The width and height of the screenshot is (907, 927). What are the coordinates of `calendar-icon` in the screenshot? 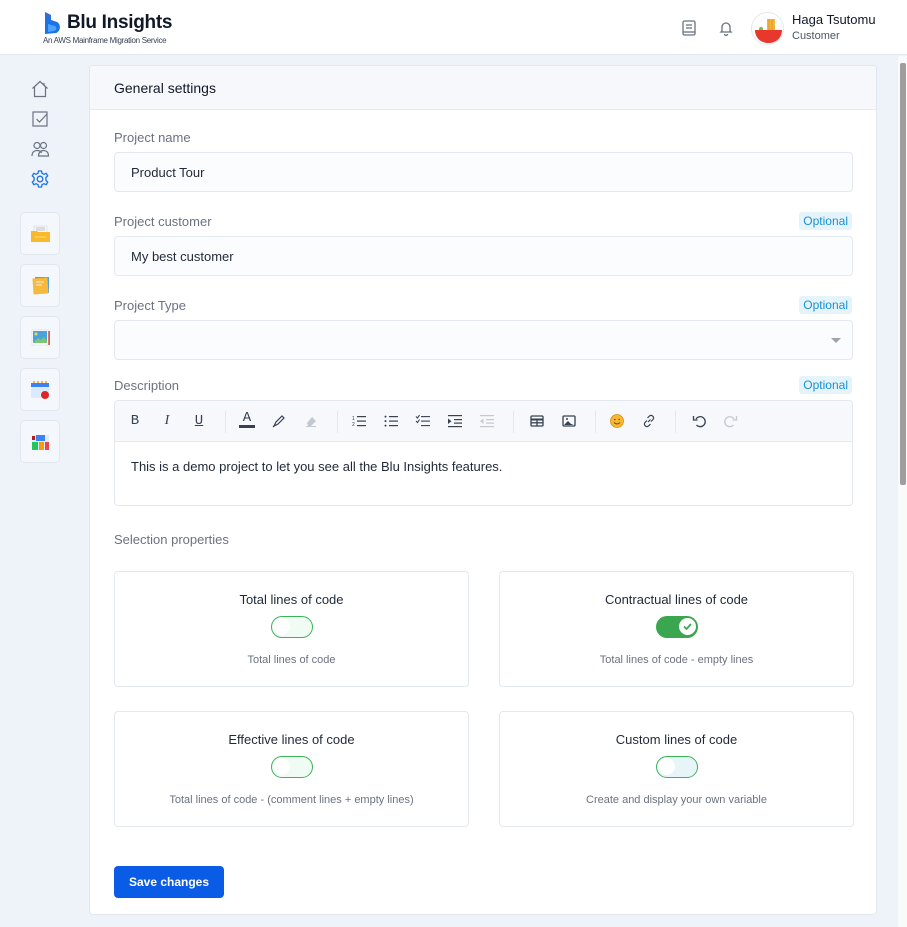 It's located at (40, 390).